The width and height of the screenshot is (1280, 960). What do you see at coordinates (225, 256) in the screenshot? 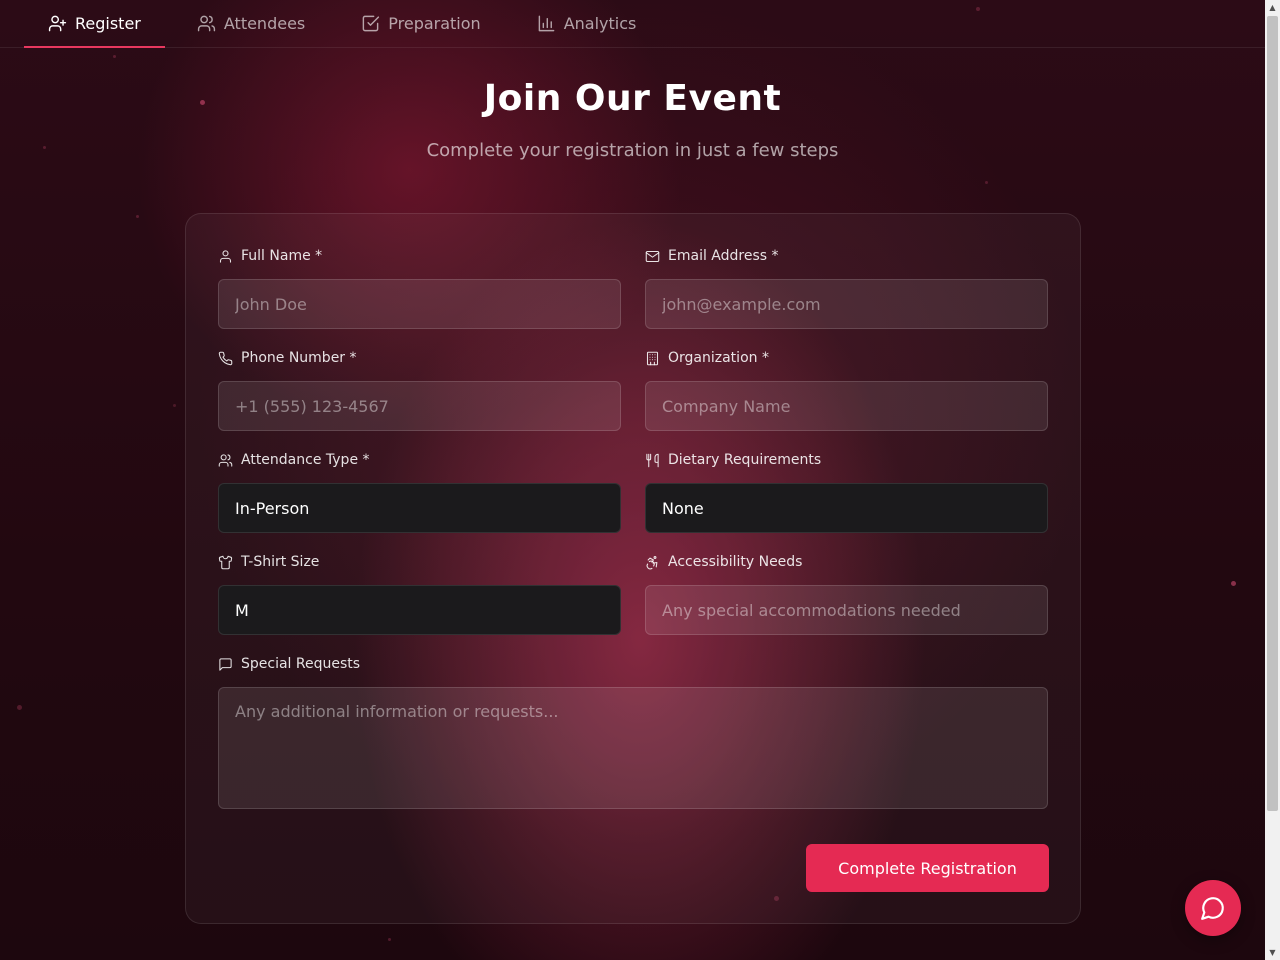
I see `user-icon` at bounding box center [225, 256].